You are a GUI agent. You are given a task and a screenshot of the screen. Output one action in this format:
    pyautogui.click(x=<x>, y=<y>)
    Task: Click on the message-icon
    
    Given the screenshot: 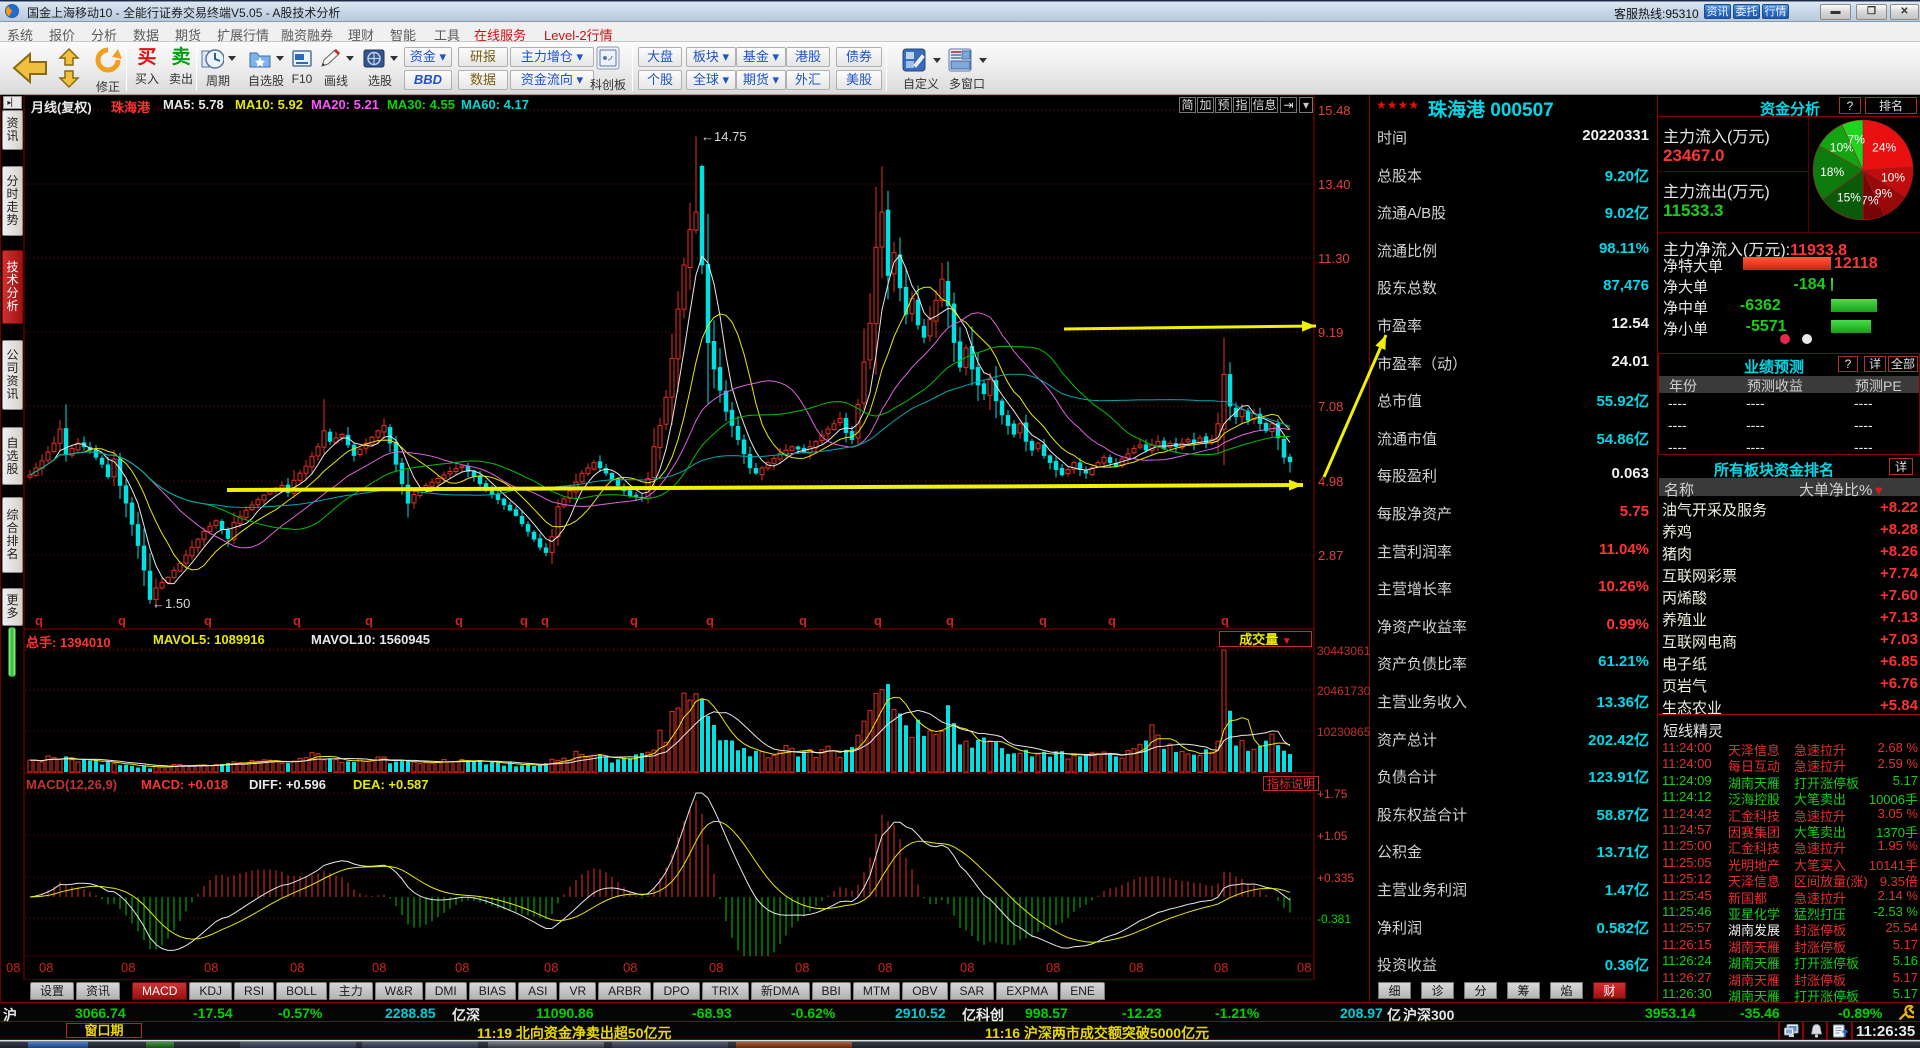 What is the action you would take?
    pyautogui.click(x=1840, y=1031)
    